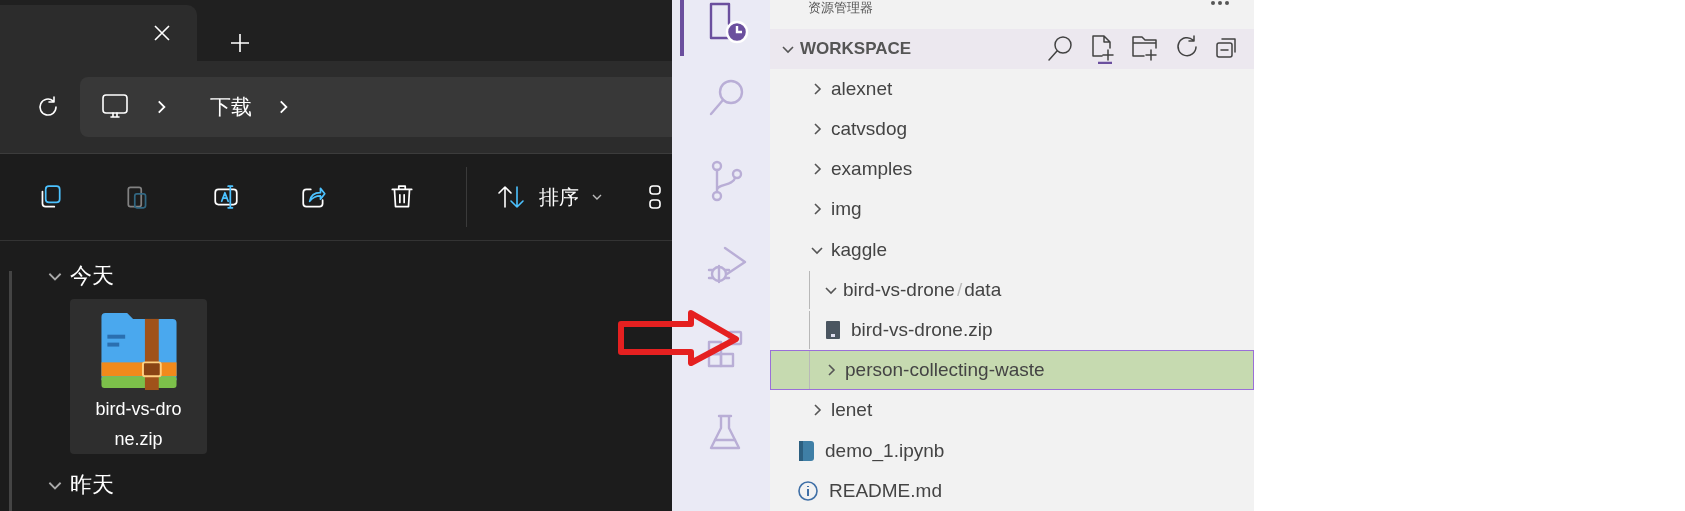  Describe the element at coordinates (872, 169) in the screenshot. I see `folder-name: examples` at that location.